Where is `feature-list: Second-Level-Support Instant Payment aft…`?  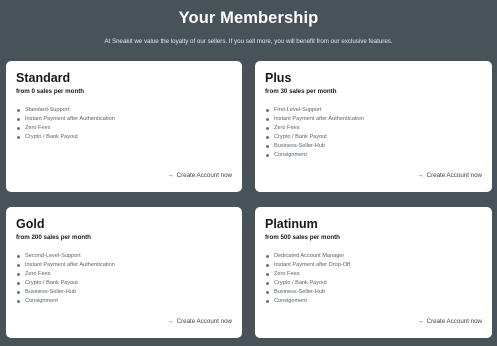
feature-list: Second-Level-Support Instant Payment aft… is located at coordinates (124, 279).